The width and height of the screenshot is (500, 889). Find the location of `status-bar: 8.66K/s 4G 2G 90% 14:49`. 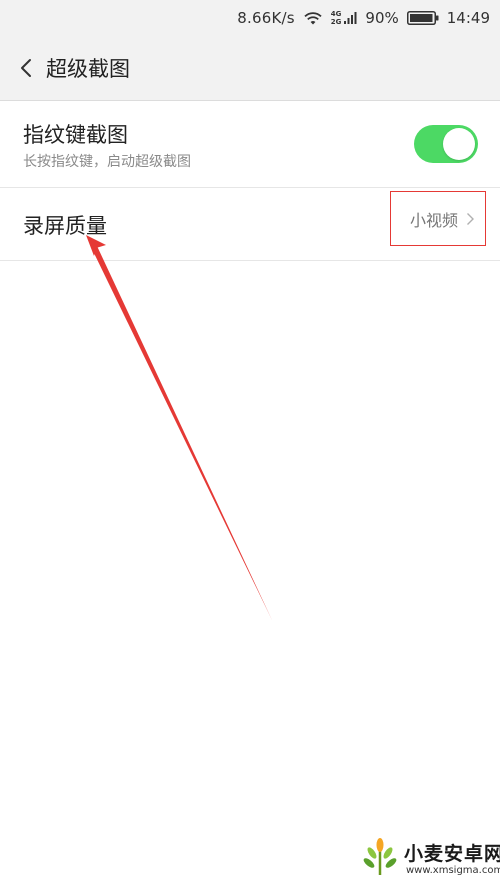

status-bar: 8.66K/s 4G 2G 90% 14:49 is located at coordinates (250, 18).